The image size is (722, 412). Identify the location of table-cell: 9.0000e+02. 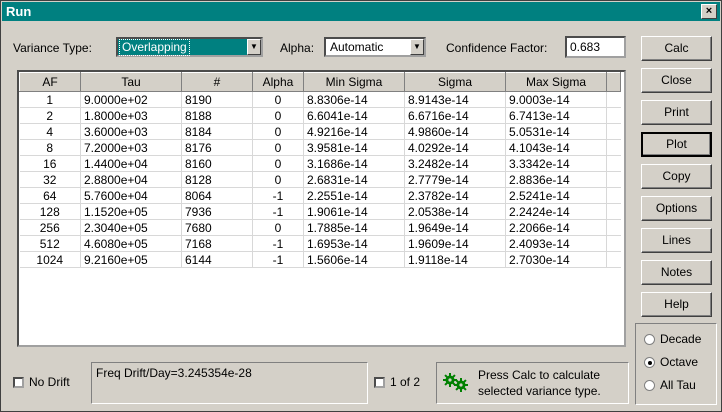
(131, 99).